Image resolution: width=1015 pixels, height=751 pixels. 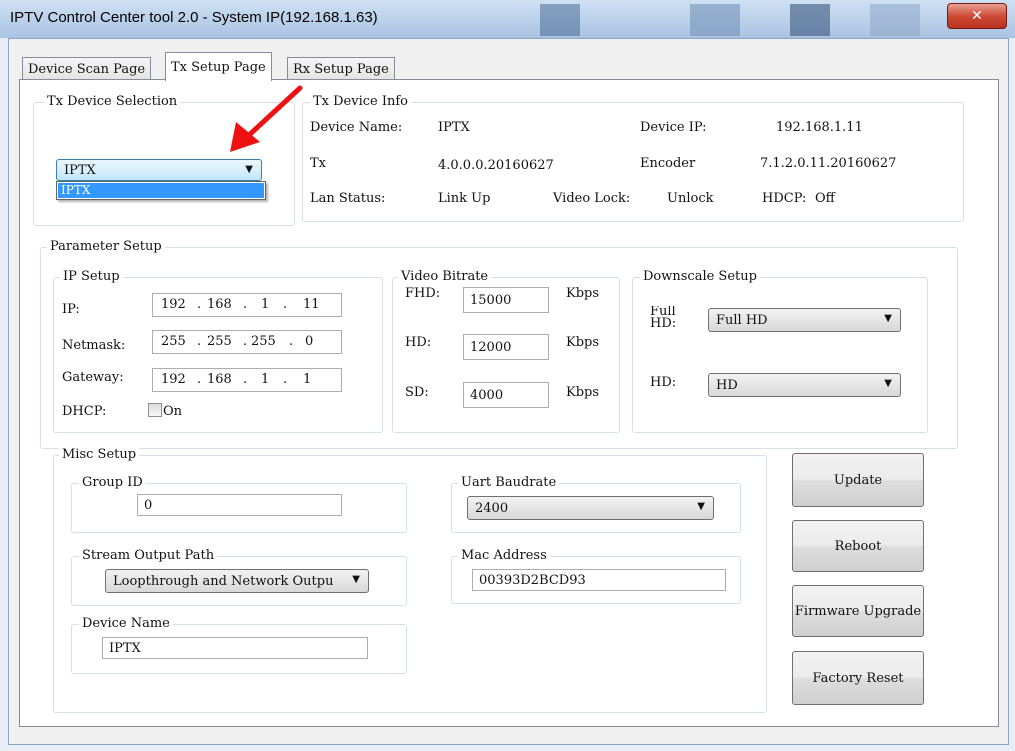 I want to click on tx-device-dropdown-list: IPTX, so click(x=161, y=190).